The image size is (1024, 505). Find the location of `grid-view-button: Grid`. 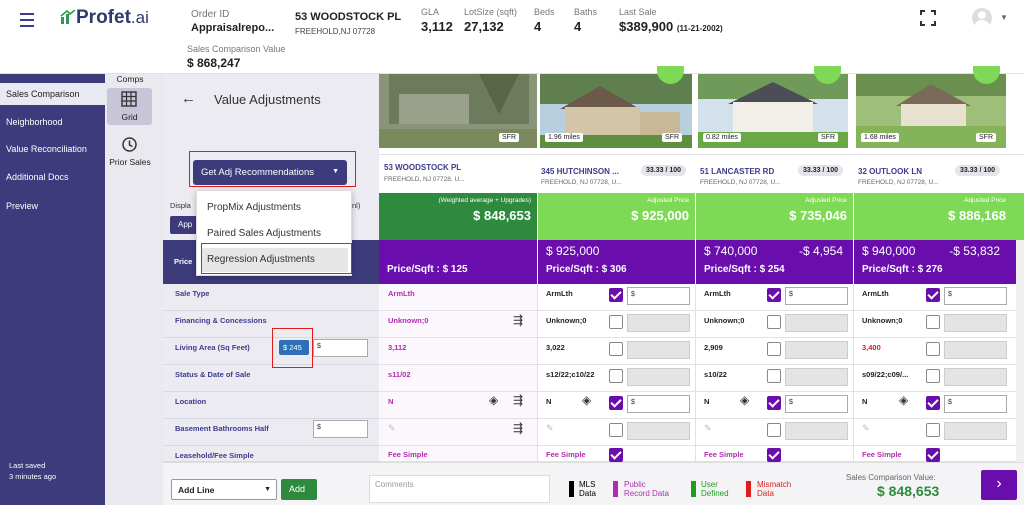

grid-view-button: Grid is located at coordinates (129, 106).